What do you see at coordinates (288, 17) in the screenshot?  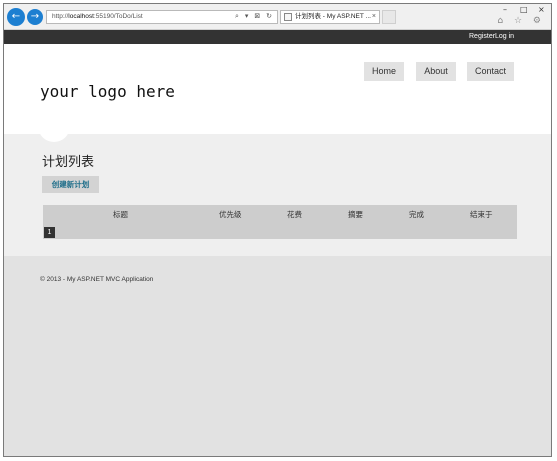 I see `page-icon` at bounding box center [288, 17].